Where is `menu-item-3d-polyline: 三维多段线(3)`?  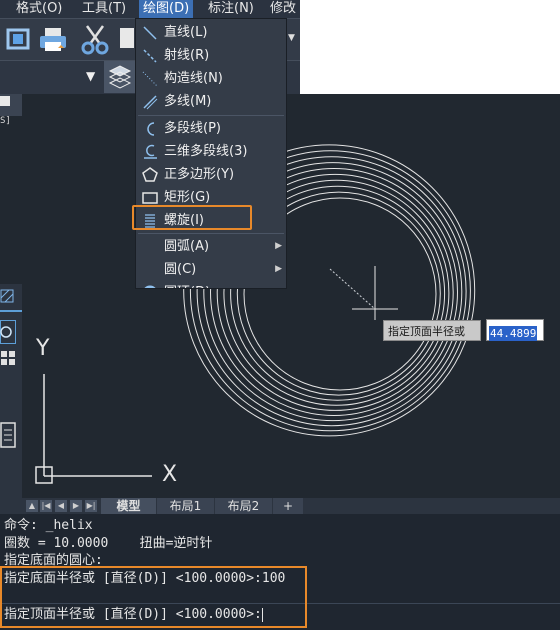 menu-item-3d-polyline: 三维多段线(3) is located at coordinates (211, 151).